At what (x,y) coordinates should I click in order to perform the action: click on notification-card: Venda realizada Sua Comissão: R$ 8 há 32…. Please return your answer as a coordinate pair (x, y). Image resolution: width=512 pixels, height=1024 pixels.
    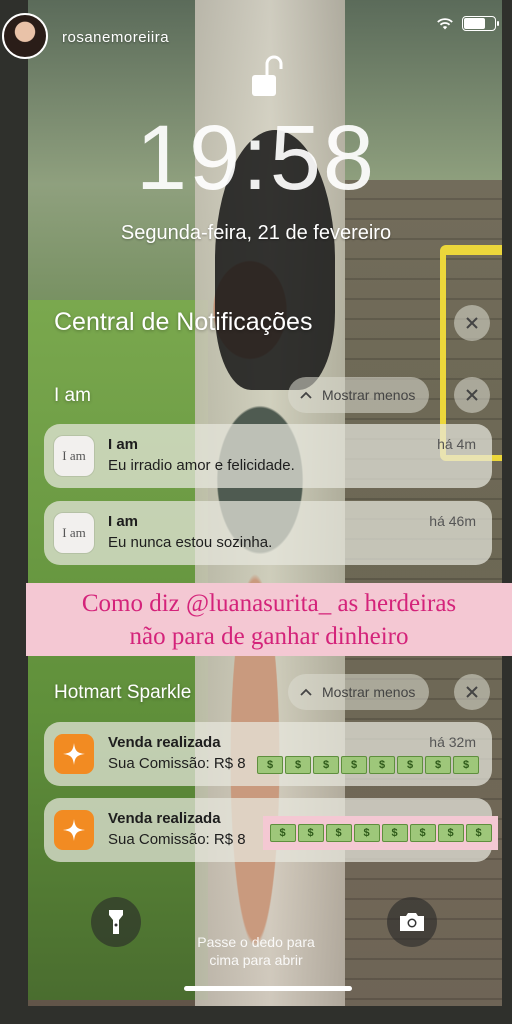
    Looking at the image, I should click on (268, 754).